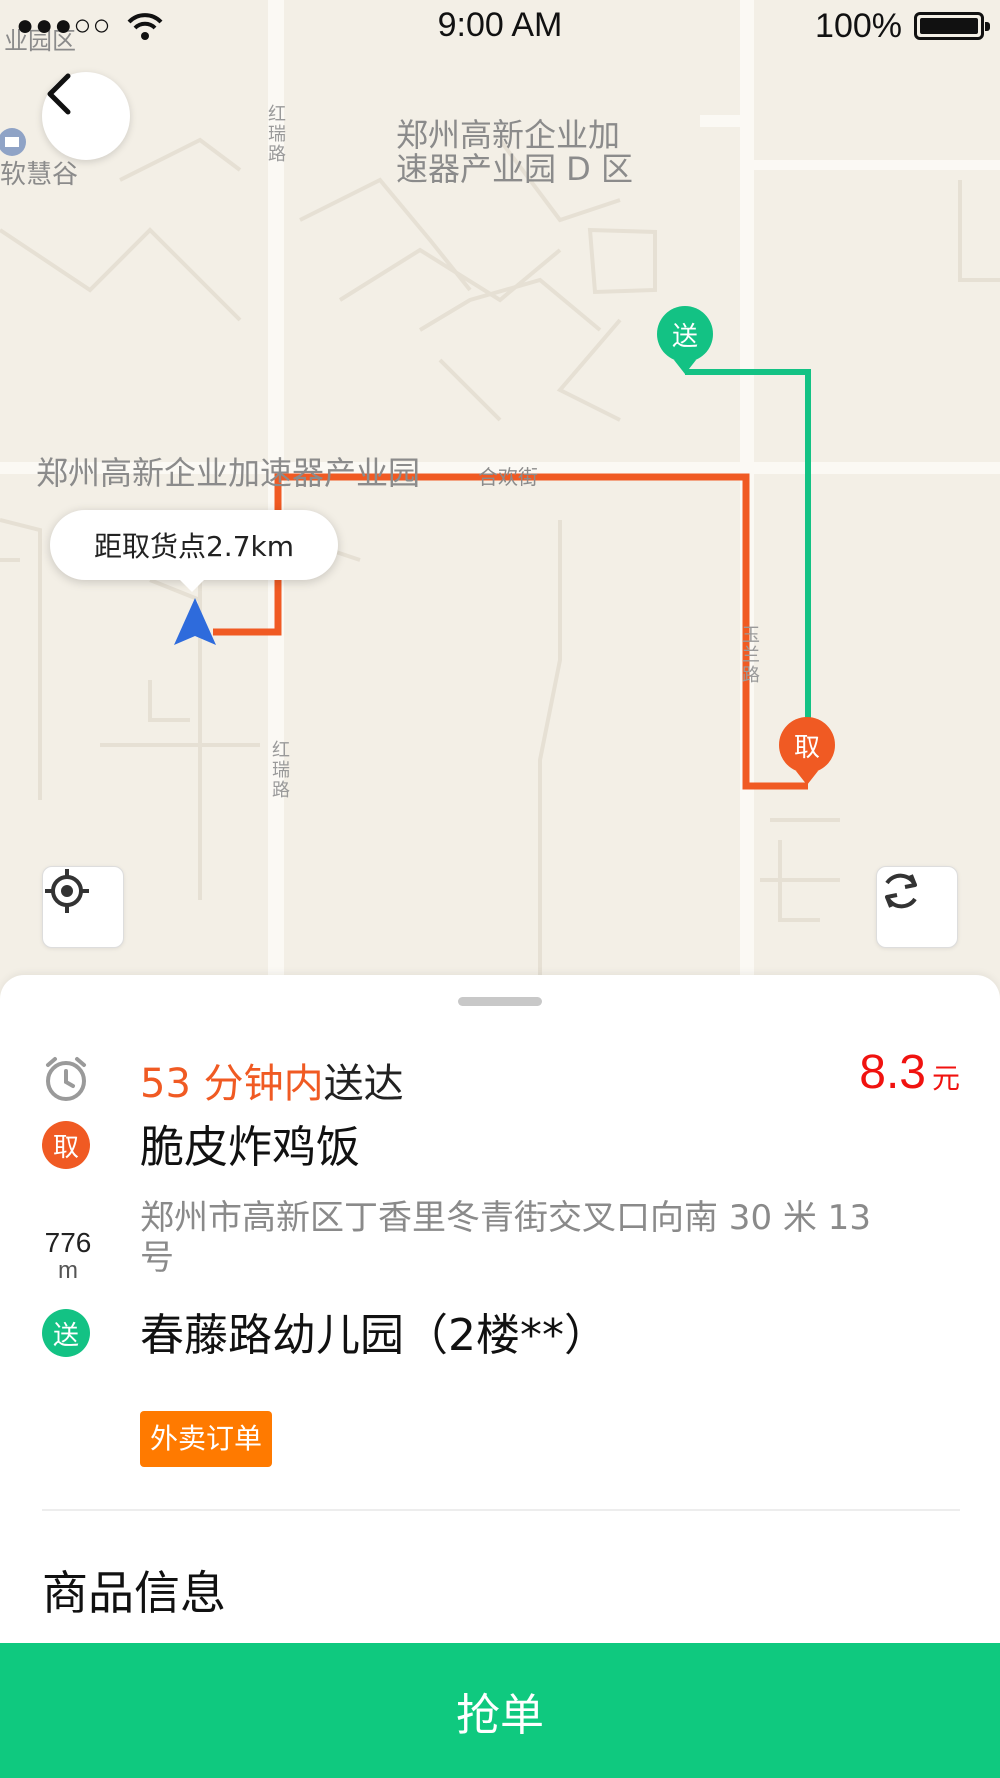 The image size is (1000, 1778). What do you see at coordinates (66, 1079) in the screenshot?
I see `alarm-clock-icon` at bounding box center [66, 1079].